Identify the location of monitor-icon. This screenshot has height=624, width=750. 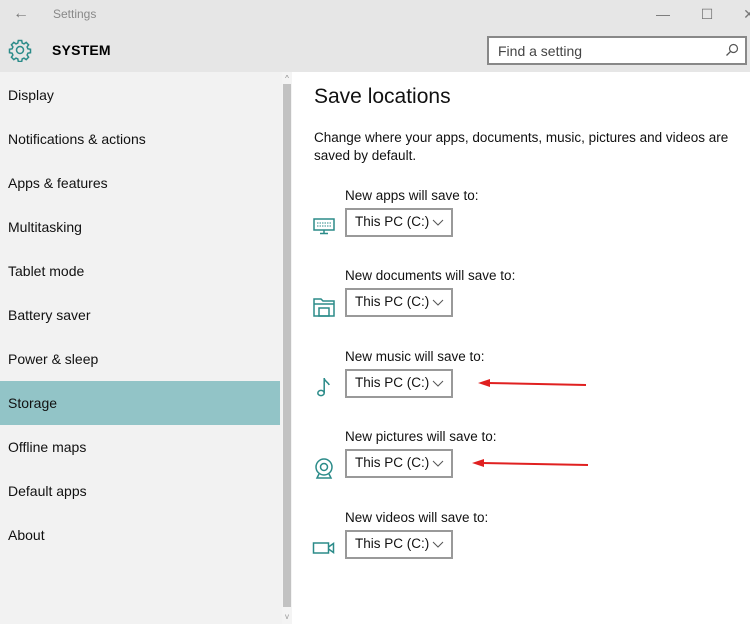
(324, 226).